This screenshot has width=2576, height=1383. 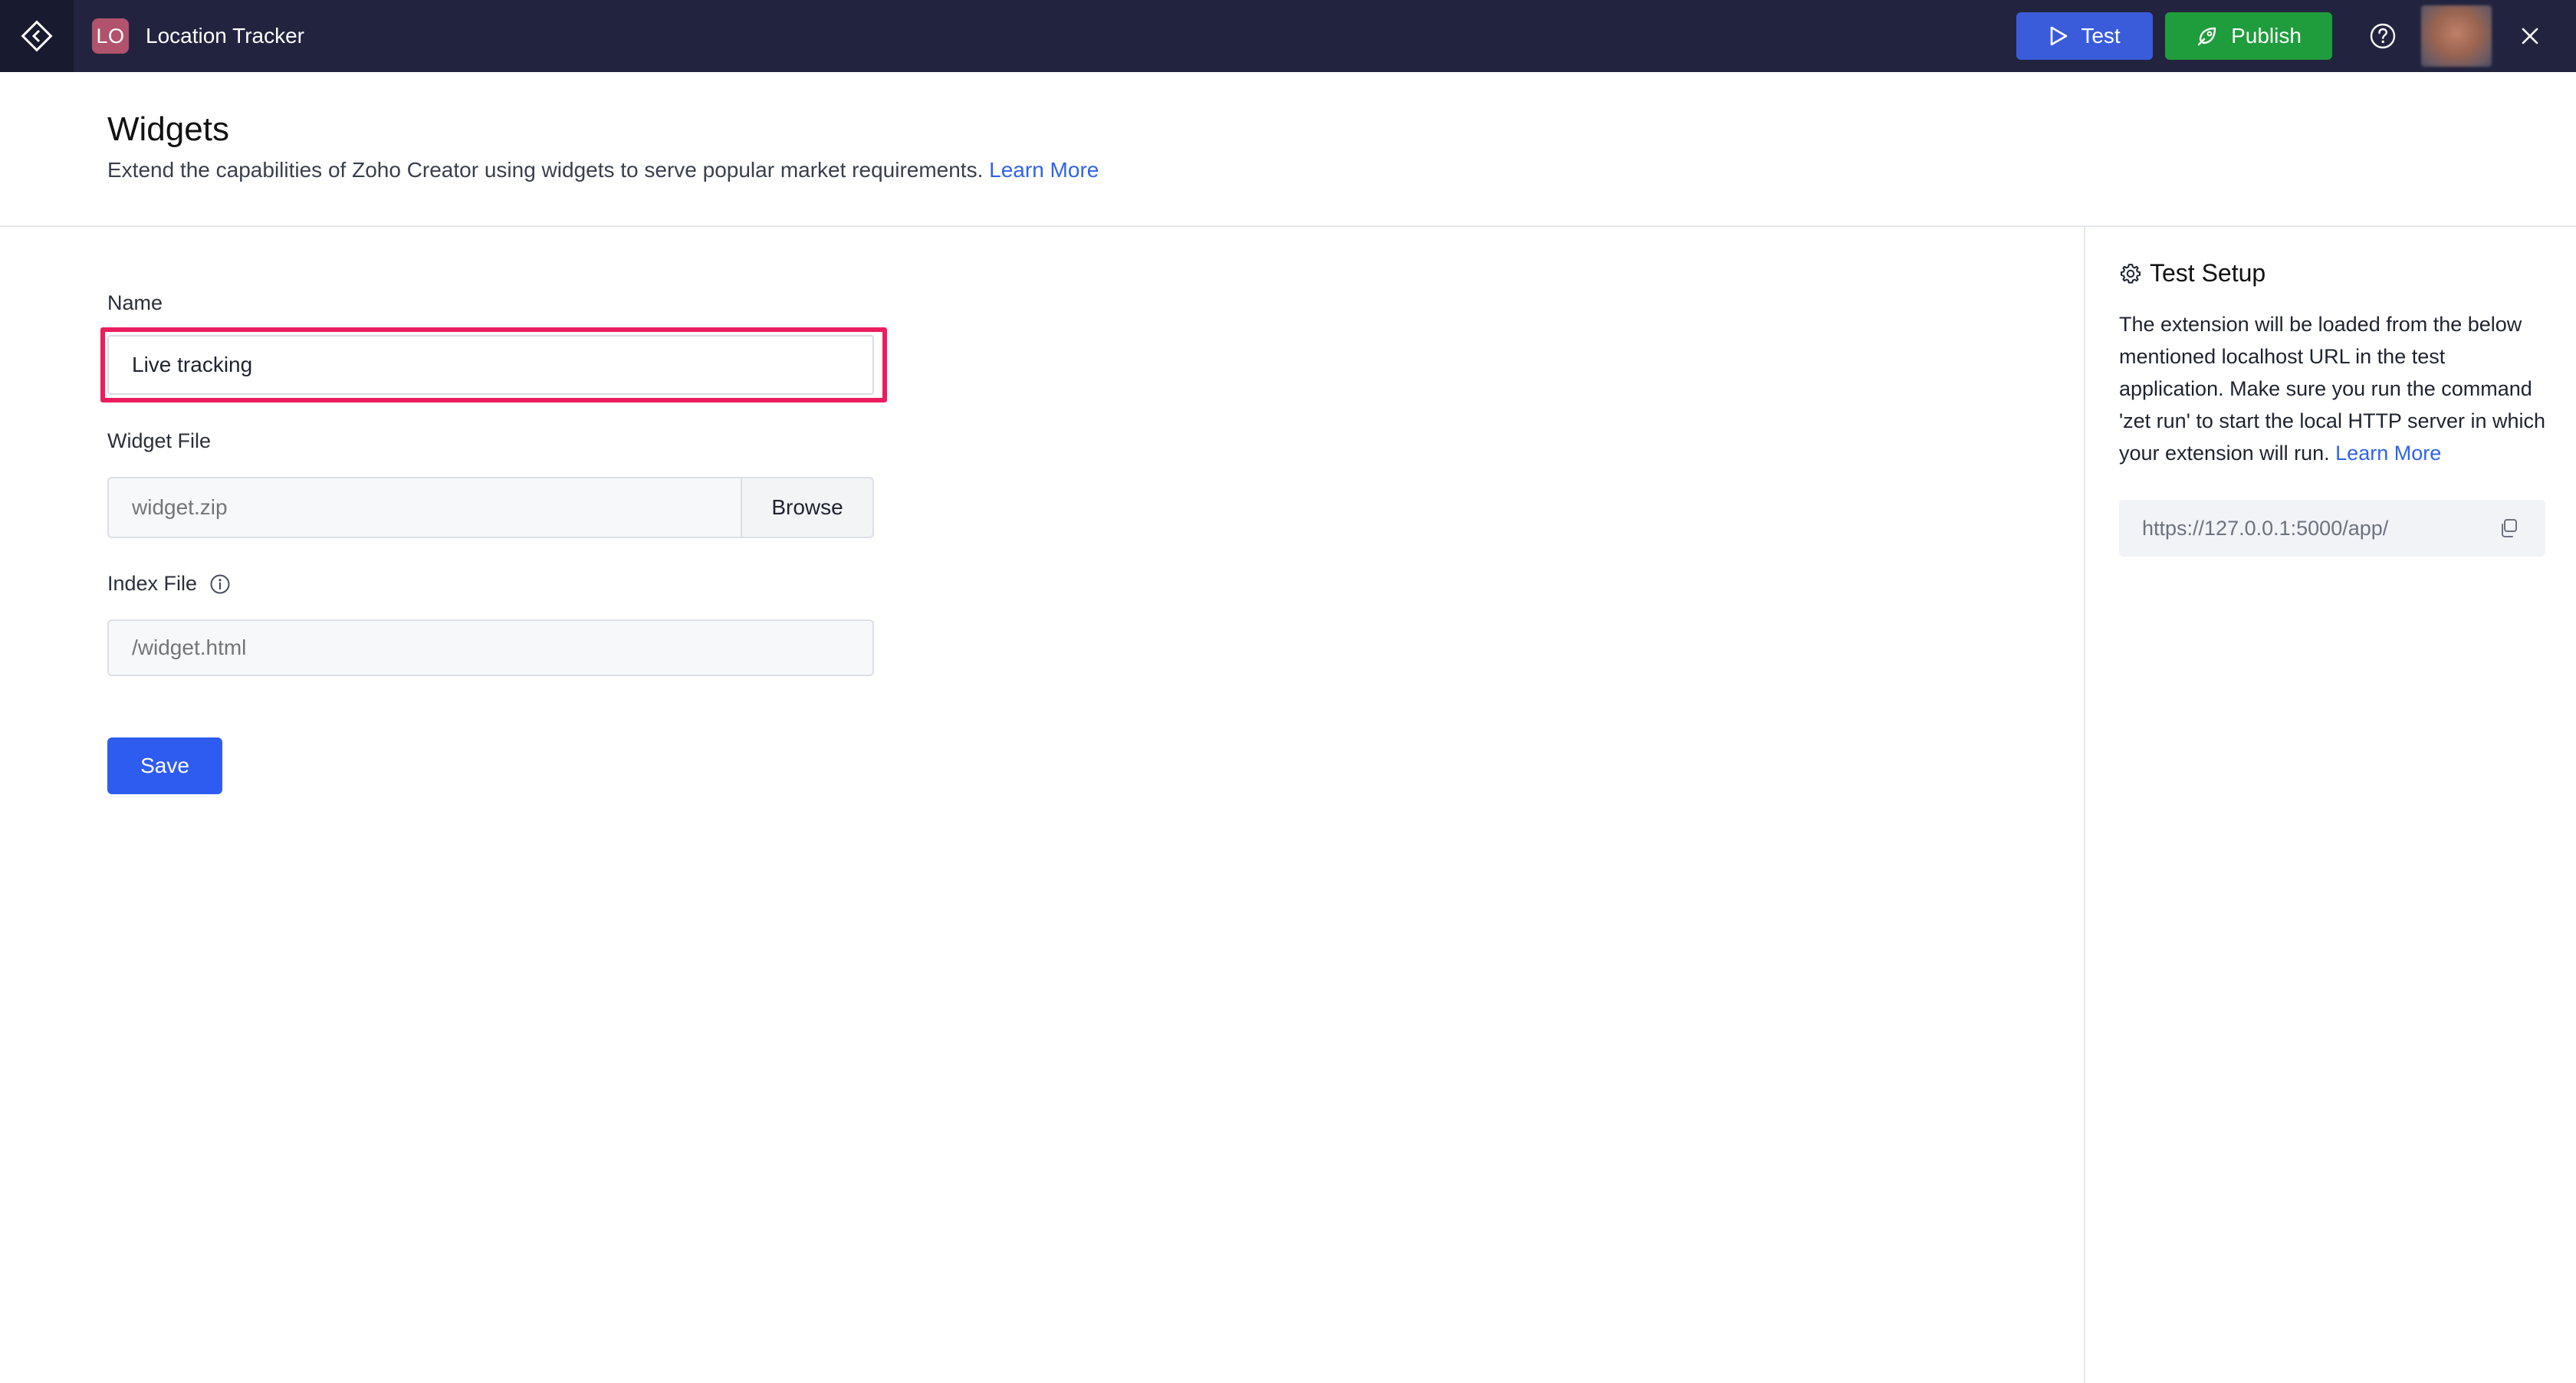 What do you see at coordinates (2383, 36) in the screenshot?
I see `help-circle-icon` at bounding box center [2383, 36].